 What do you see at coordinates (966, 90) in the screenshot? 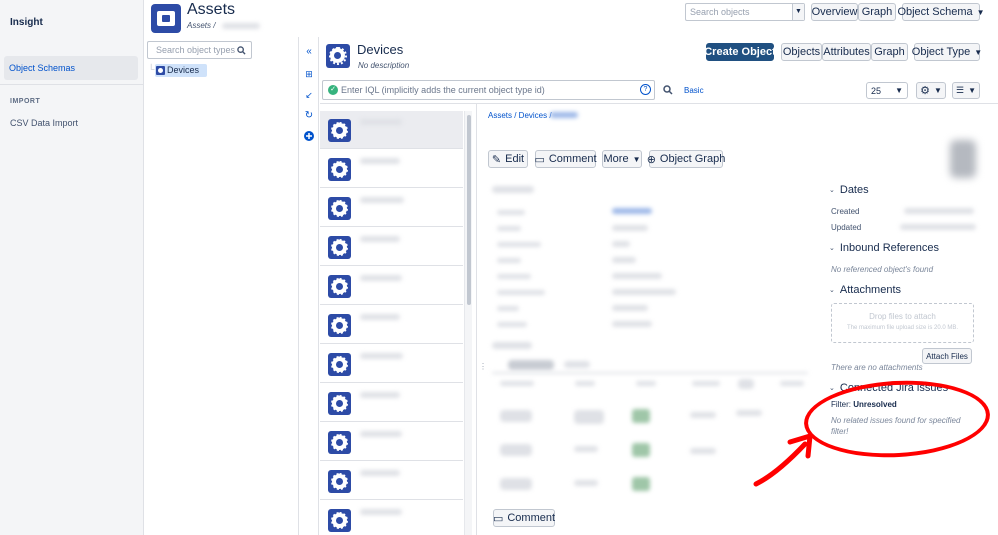
I see `view-mode-dropdown: ☰ ▼` at bounding box center [966, 90].